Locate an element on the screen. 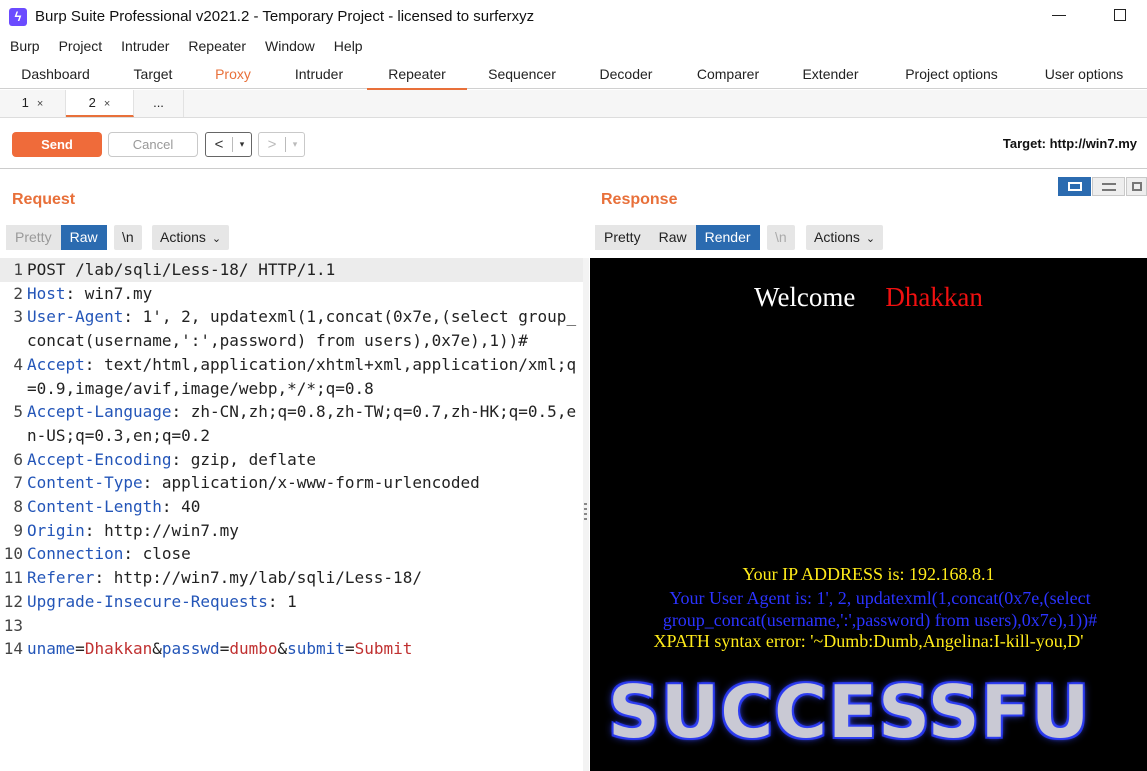  blank-line: 13 is located at coordinates (13, 625).